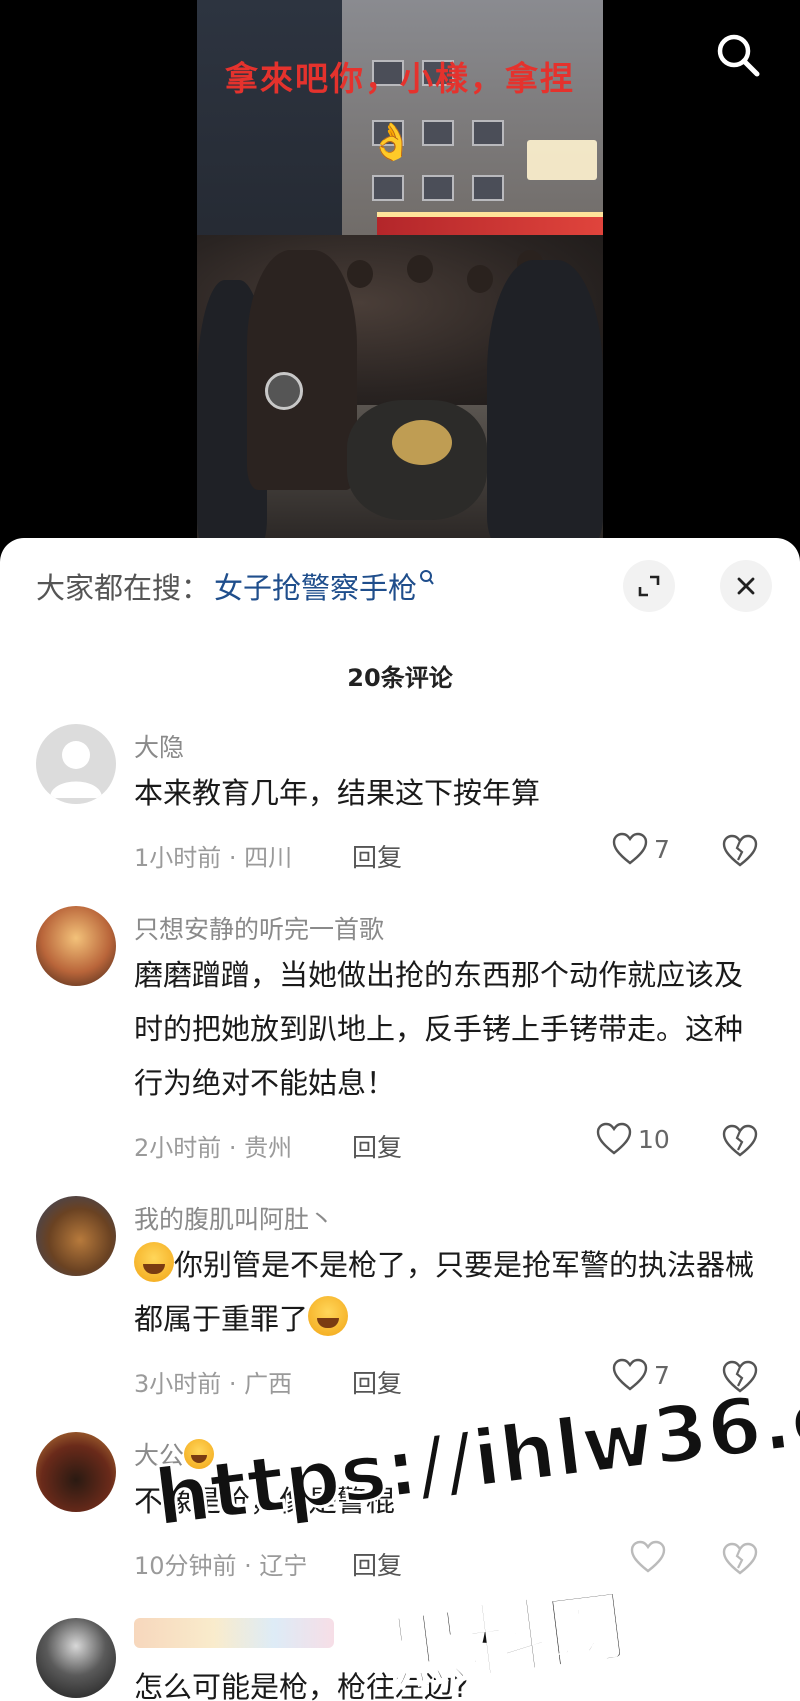 The width and height of the screenshot is (800, 1701). I want to click on search-icon, so click(738, 55).